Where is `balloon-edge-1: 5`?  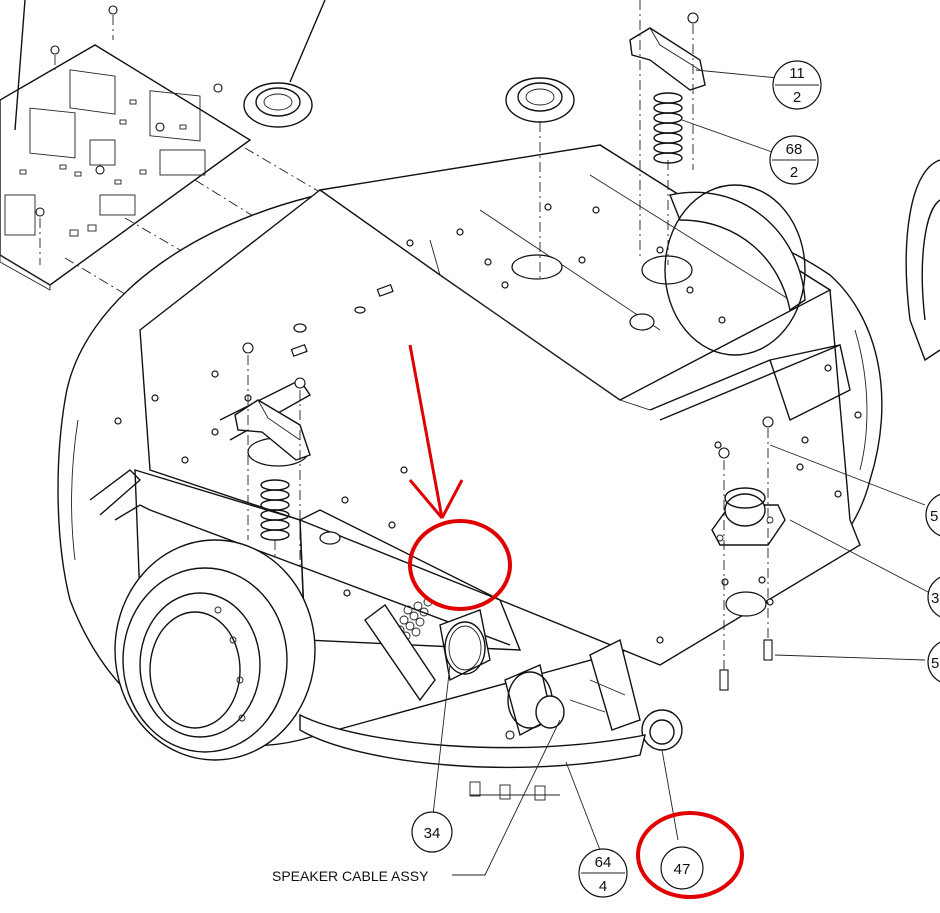
balloon-edge-1: 5 is located at coordinates (932, 515).